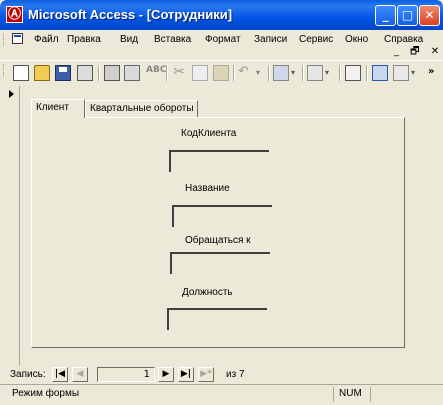 The width and height of the screenshot is (443, 405). What do you see at coordinates (112, 73) in the screenshot?
I see `print-icon` at bounding box center [112, 73].